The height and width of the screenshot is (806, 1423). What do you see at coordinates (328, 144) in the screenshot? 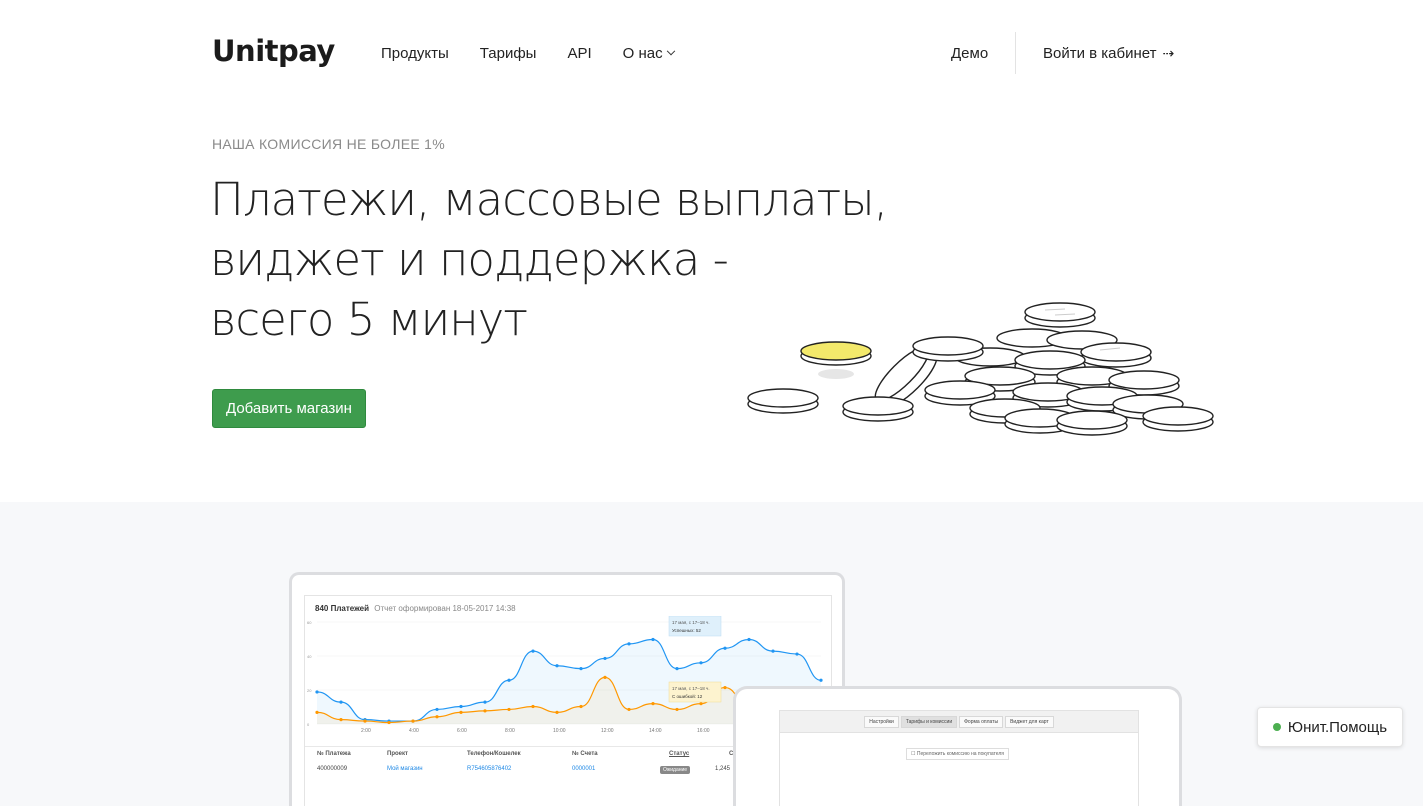
I see `commission-eyebrow: НАША КОМИССИЯ НЕ БОЛЕЕ 1%` at bounding box center [328, 144].